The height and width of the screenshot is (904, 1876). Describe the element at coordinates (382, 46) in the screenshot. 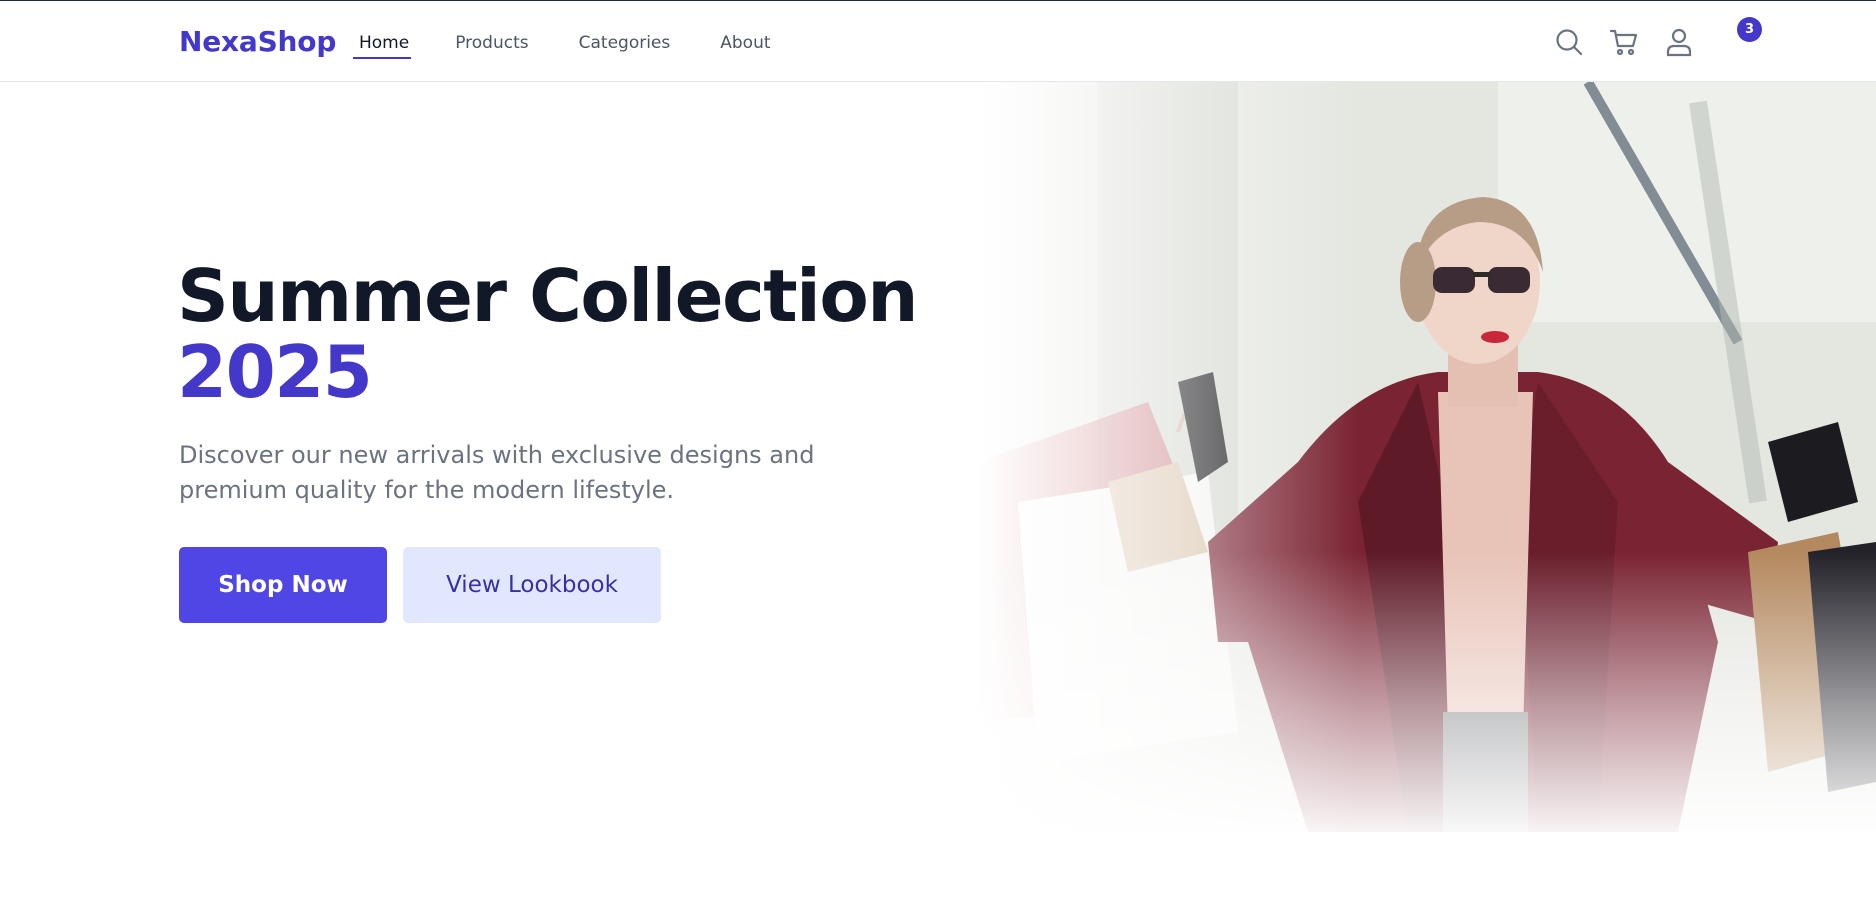

I see `nav-home: Home` at that location.